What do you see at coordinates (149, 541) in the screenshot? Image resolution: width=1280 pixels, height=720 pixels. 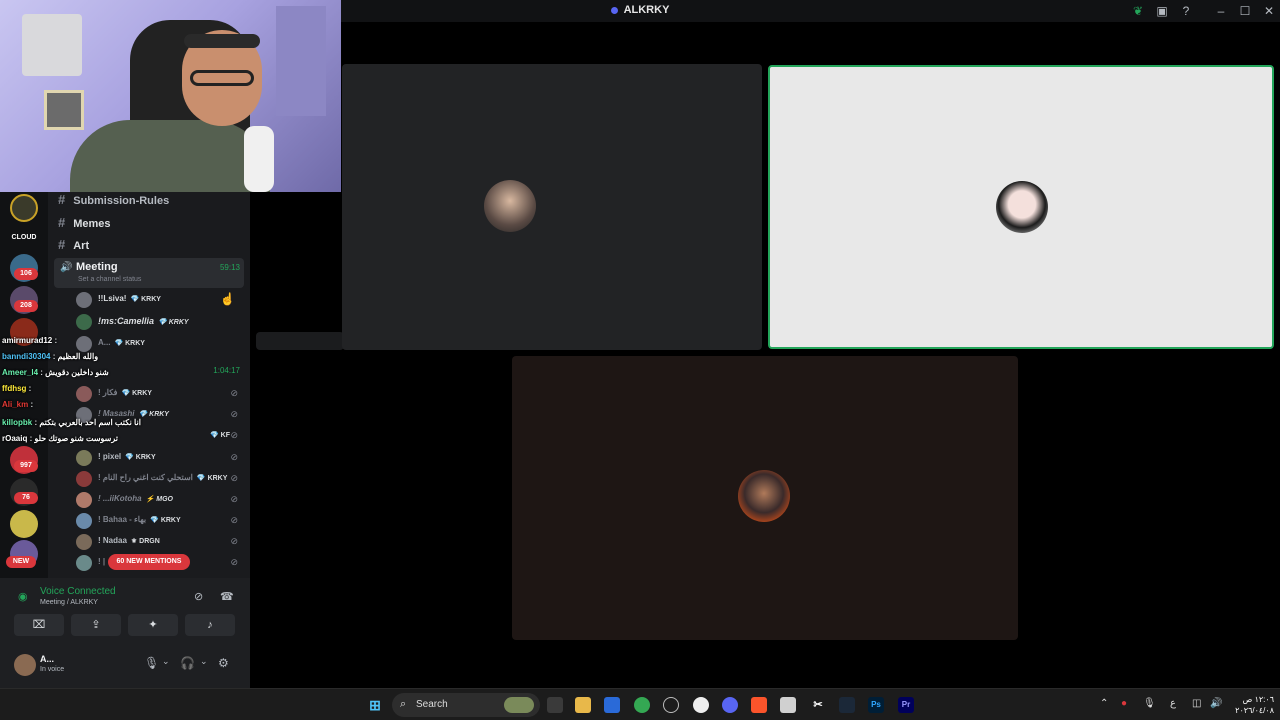 I see `user-tag: DRGN` at bounding box center [149, 541].